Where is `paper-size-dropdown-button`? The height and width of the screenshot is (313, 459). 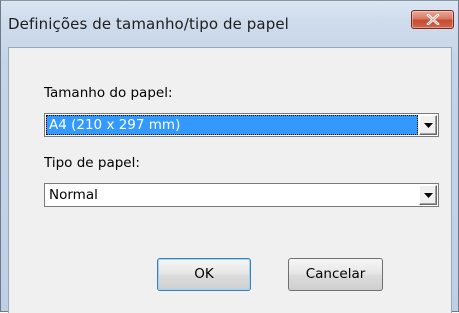
paper-size-dropdown-button is located at coordinates (428, 125).